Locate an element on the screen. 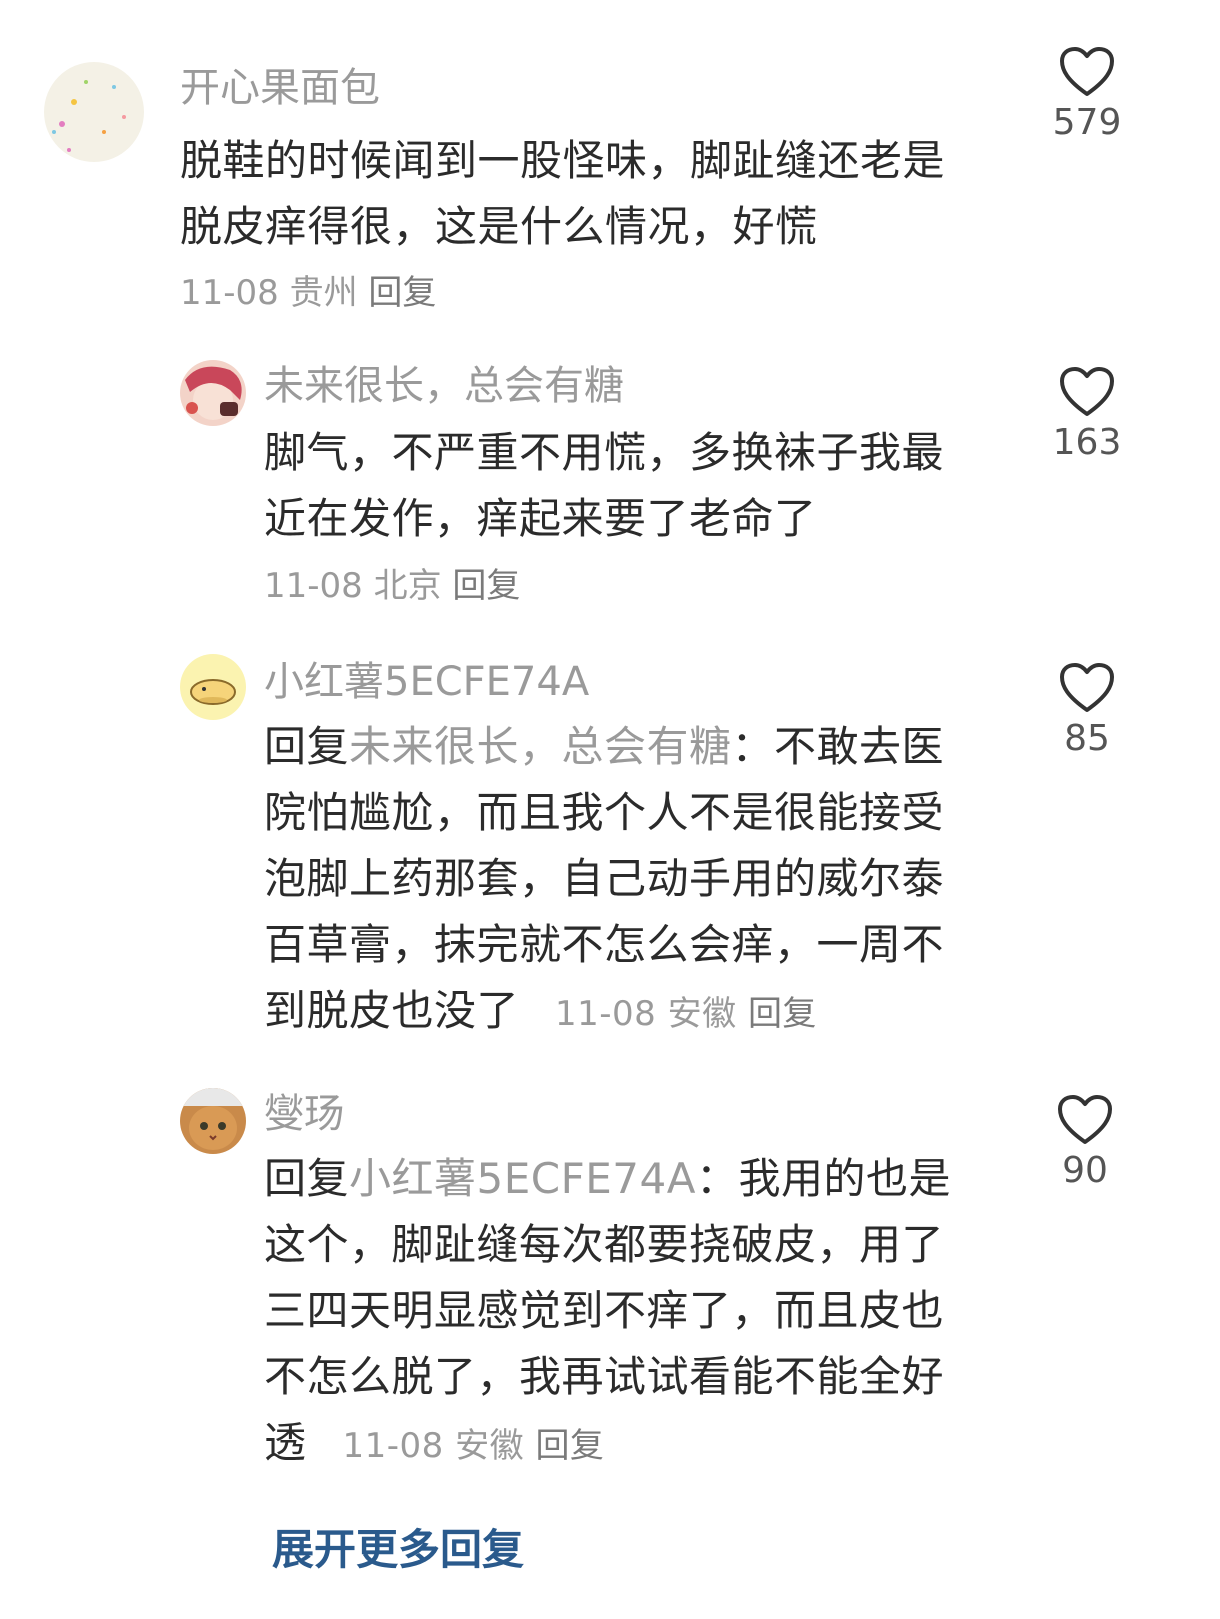 The image size is (1220, 1619). comment-line: 到脱皮也没了 11-08 安徽 回复 is located at coordinates (604, 1012).